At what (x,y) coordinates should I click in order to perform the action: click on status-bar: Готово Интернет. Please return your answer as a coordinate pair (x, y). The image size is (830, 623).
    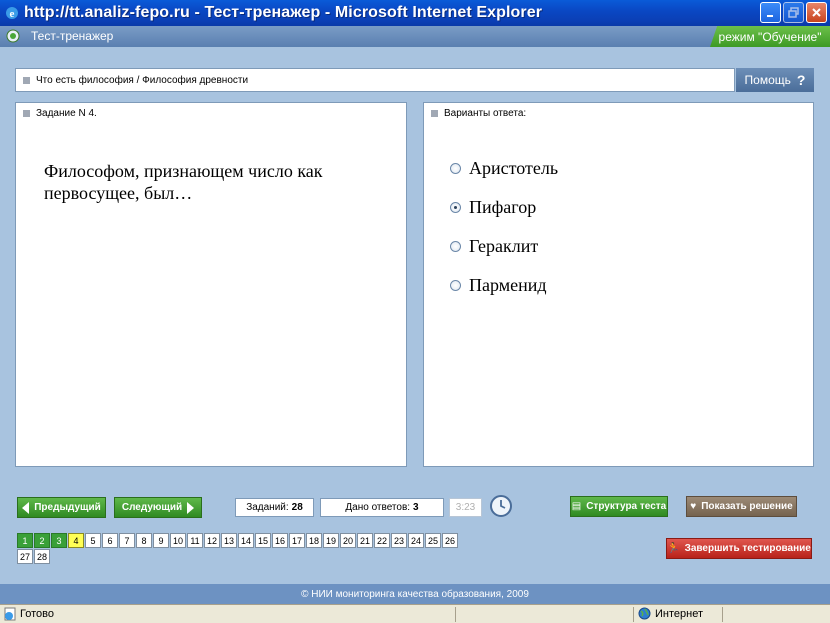
    Looking at the image, I should click on (415, 613).